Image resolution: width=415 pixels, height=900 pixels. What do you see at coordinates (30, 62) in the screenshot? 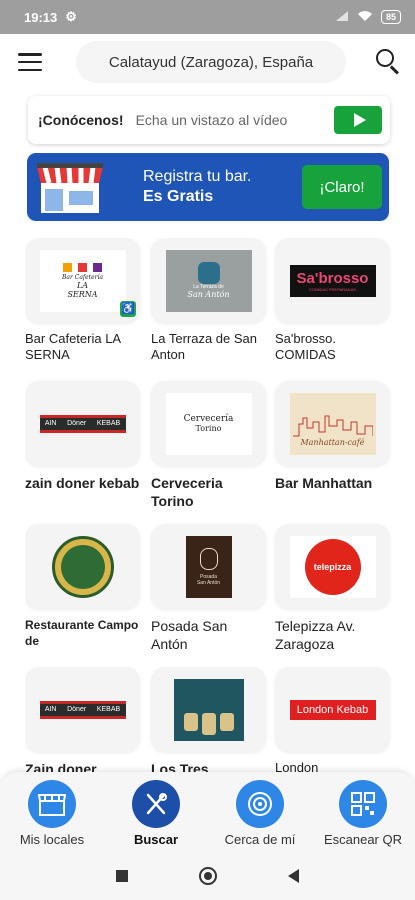
I see `hamburger-menu-icon` at bounding box center [30, 62].